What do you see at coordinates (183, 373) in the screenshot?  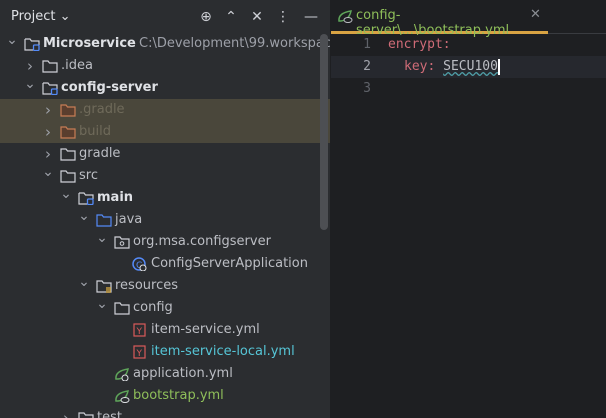 I see `tree-item-label: application.yml` at bounding box center [183, 373].